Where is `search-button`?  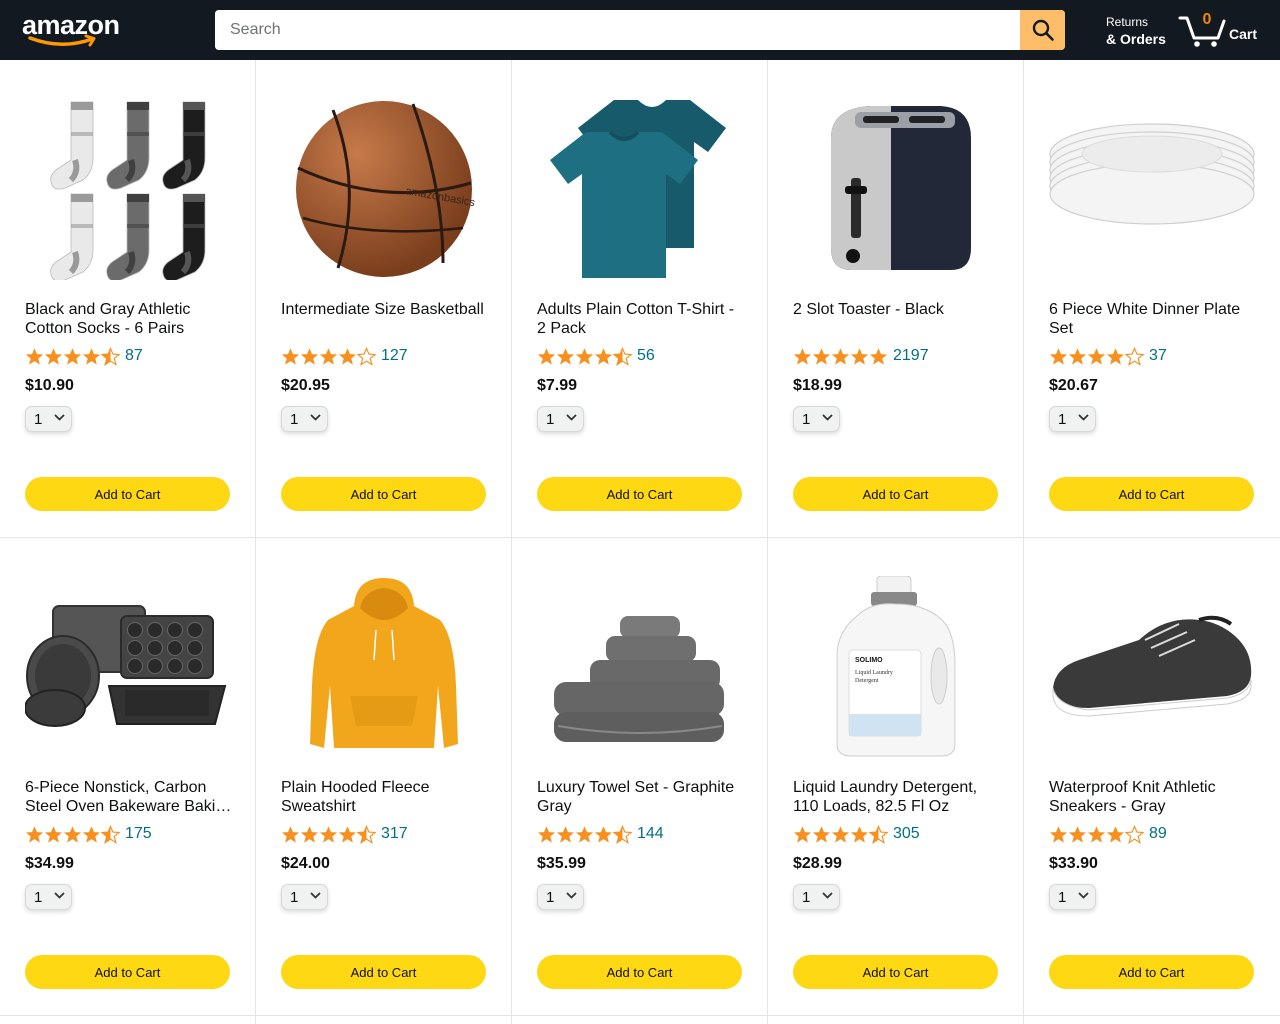 search-button is located at coordinates (1042, 30).